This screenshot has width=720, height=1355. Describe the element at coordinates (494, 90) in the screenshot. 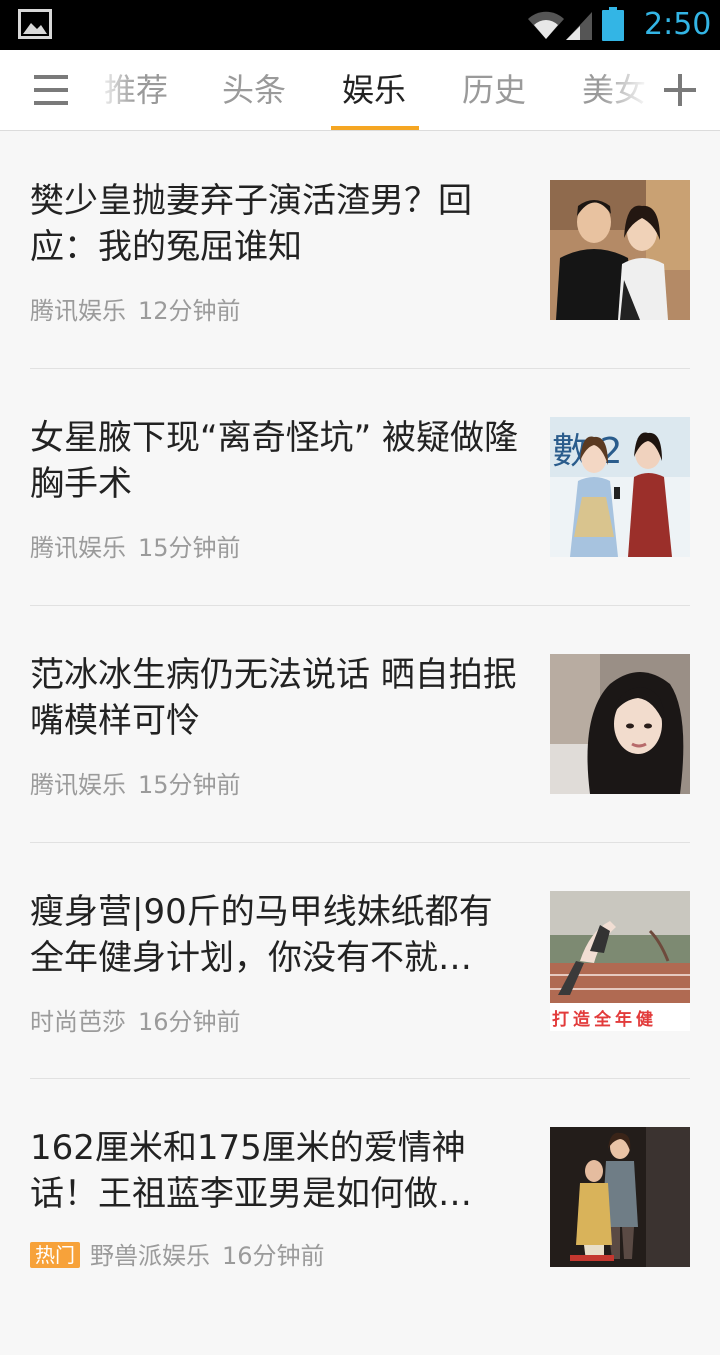

I see `tab-history: 历史` at that location.